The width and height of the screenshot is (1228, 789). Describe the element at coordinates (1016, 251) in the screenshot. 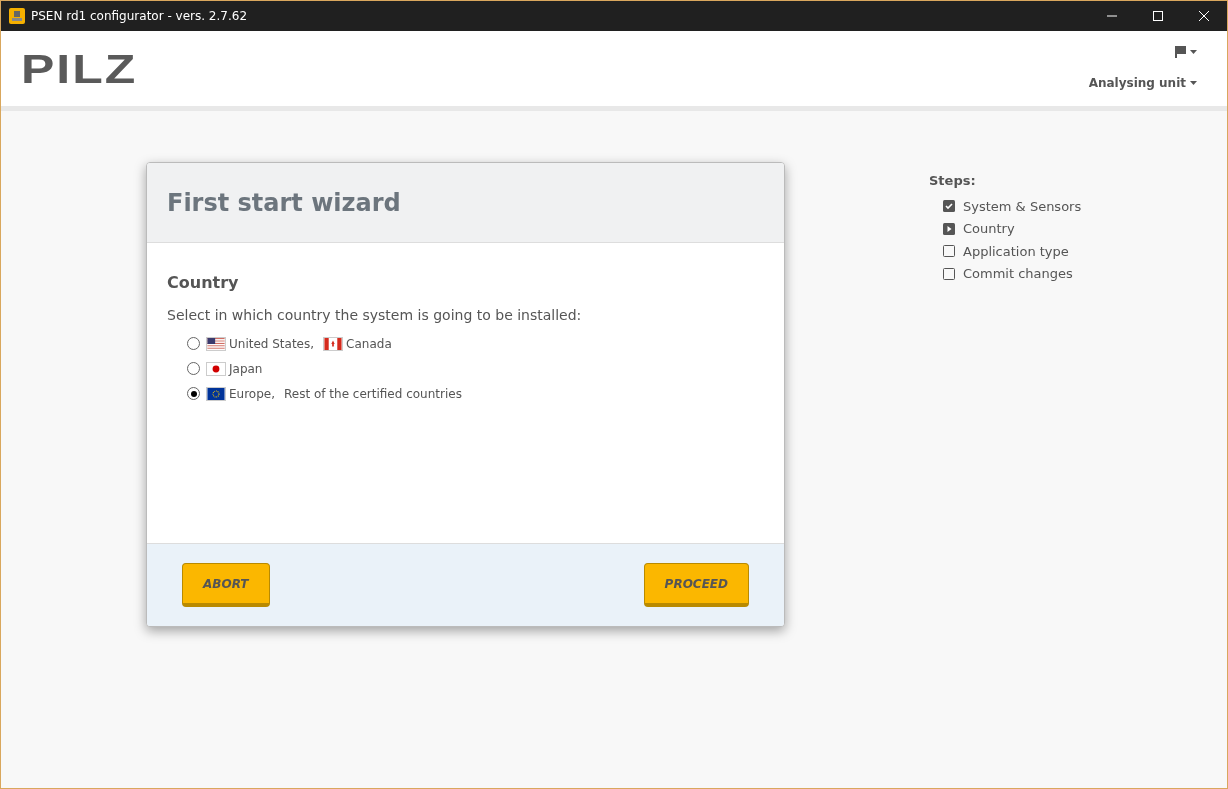

I see `step-label: Application type` at that location.